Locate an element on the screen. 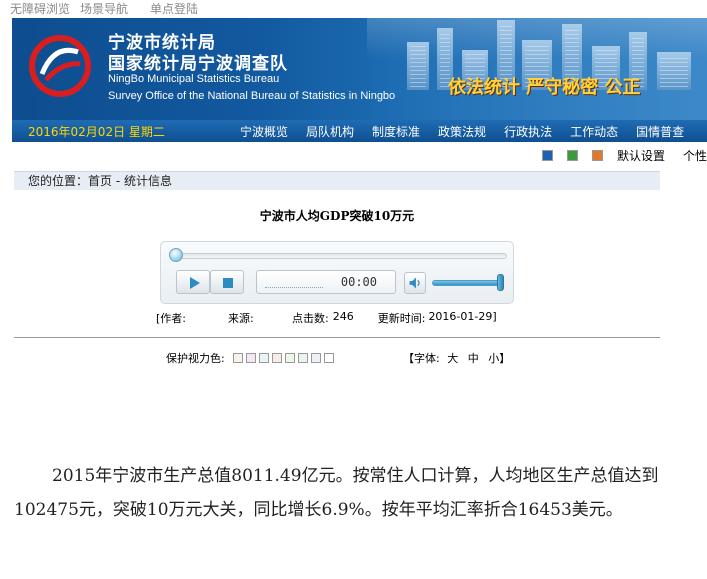  author-label: [作者: is located at coordinates (171, 318).